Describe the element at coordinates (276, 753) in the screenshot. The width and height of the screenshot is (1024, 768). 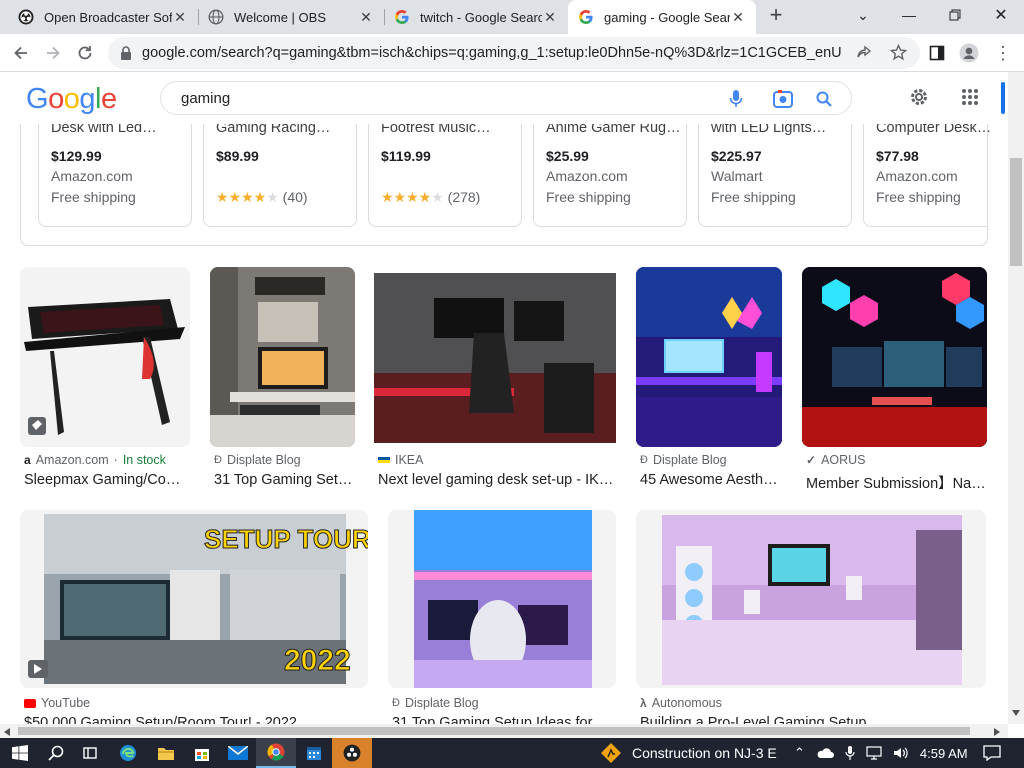
I see `chrome-taskbar-button` at that location.